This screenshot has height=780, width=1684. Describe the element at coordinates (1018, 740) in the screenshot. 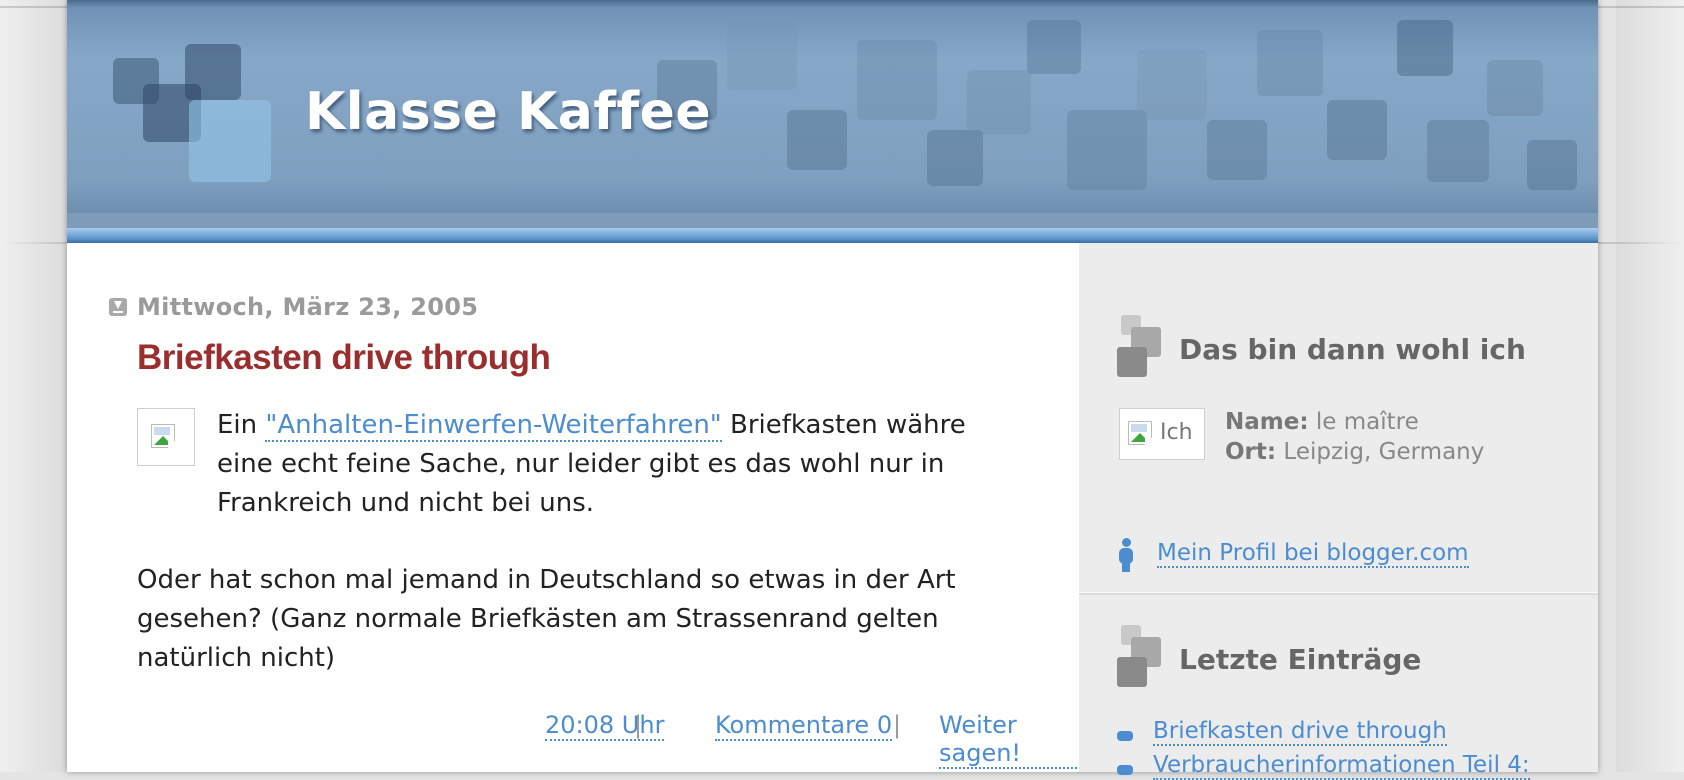

I see `share-link: Weiter sagen!` at that location.